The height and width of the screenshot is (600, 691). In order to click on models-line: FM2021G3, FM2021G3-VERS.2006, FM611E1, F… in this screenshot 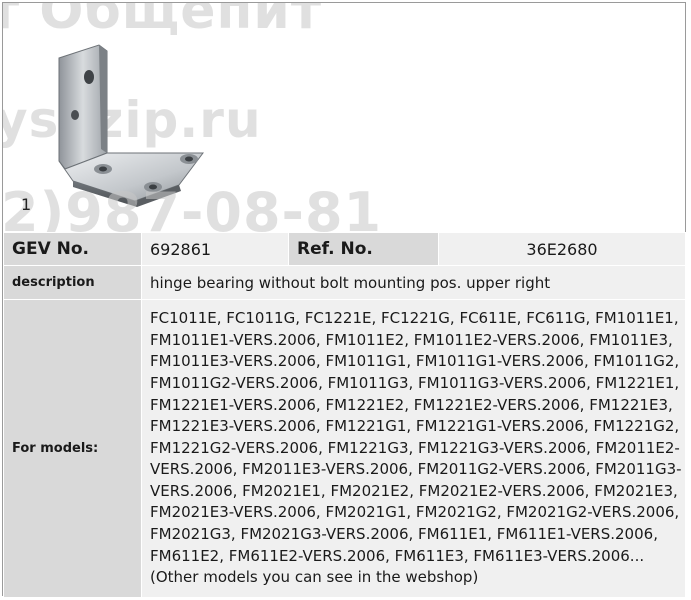, I will do `click(404, 534)`.